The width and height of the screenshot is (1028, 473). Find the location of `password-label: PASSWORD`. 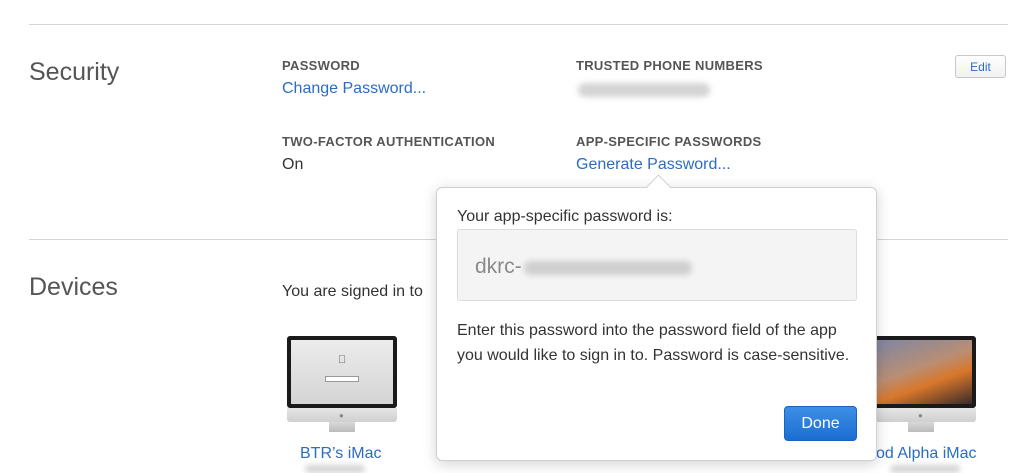

password-label: PASSWORD is located at coordinates (321, 65).